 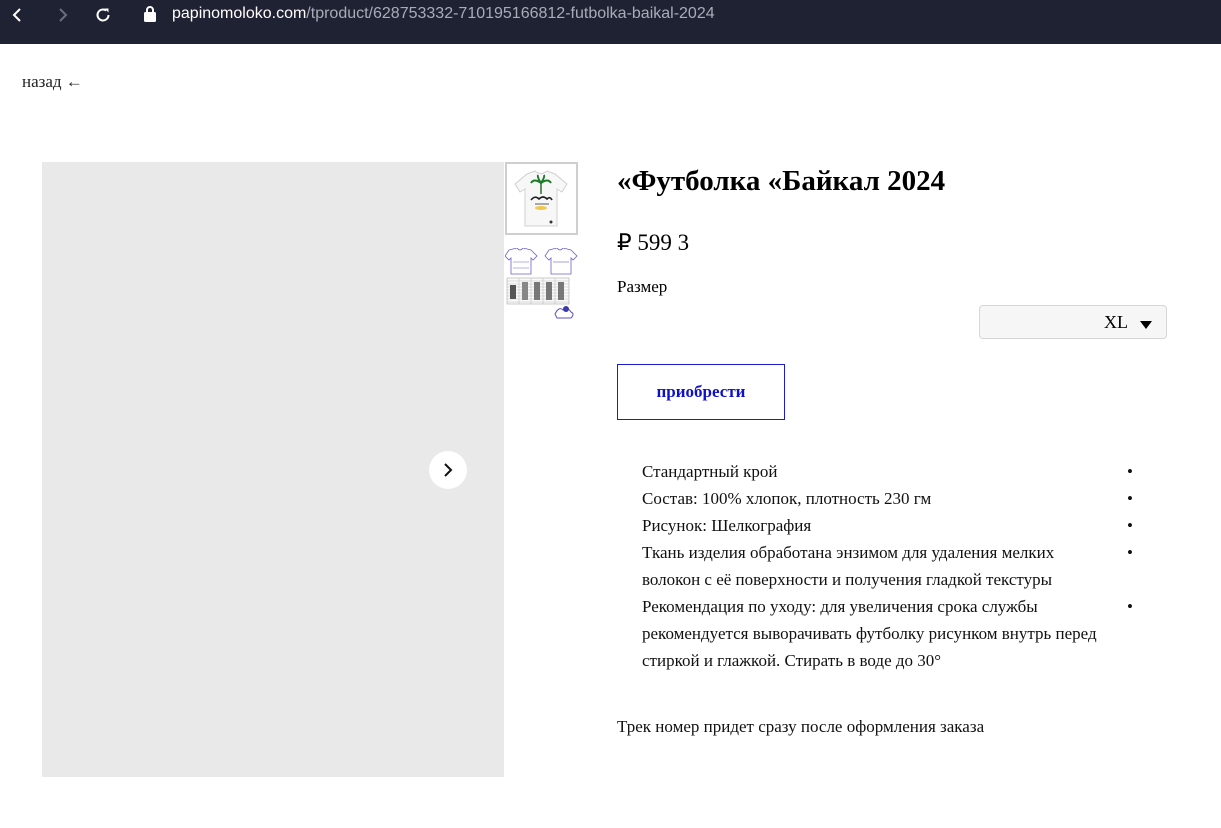 I want to click on tshirt-image, so click(x=541, y=198).